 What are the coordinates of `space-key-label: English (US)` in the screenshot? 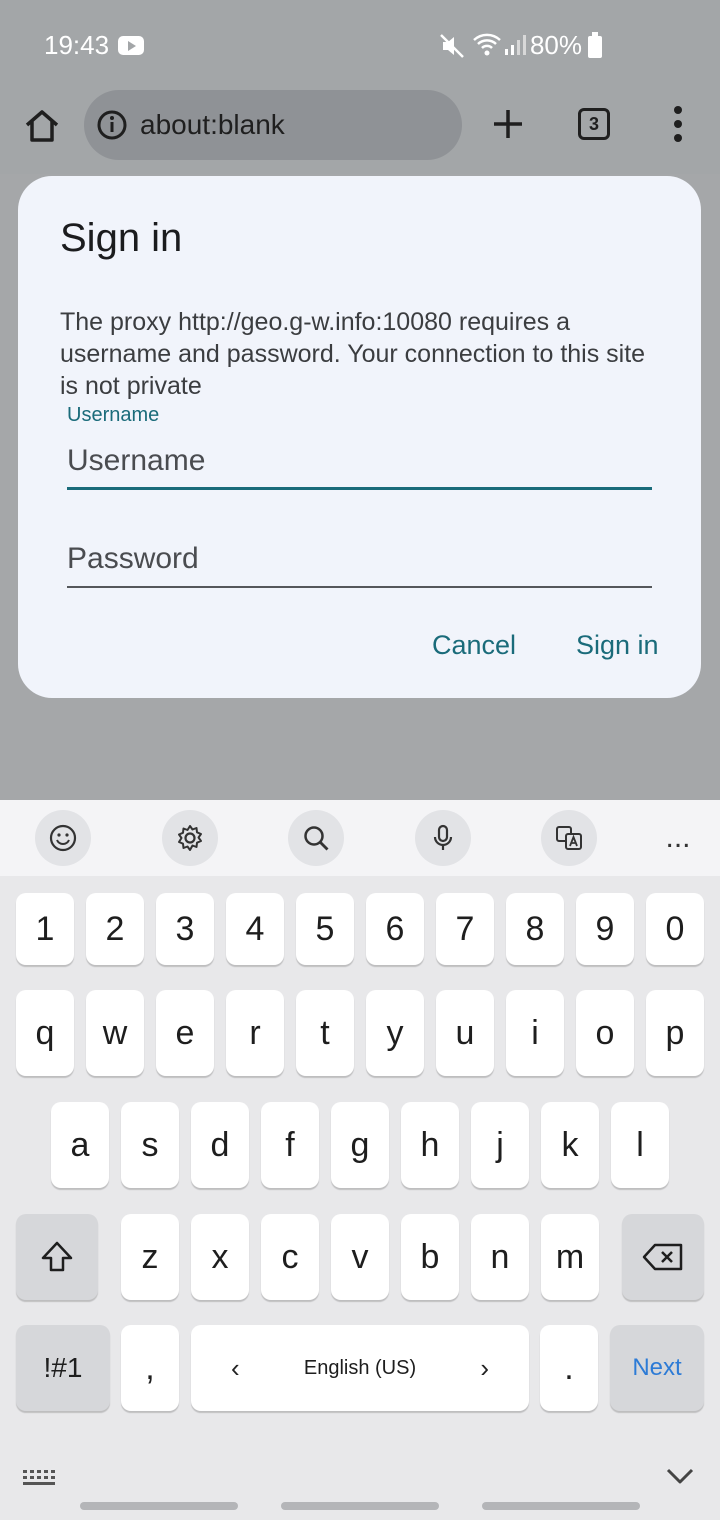 It's located at (360, 1367).